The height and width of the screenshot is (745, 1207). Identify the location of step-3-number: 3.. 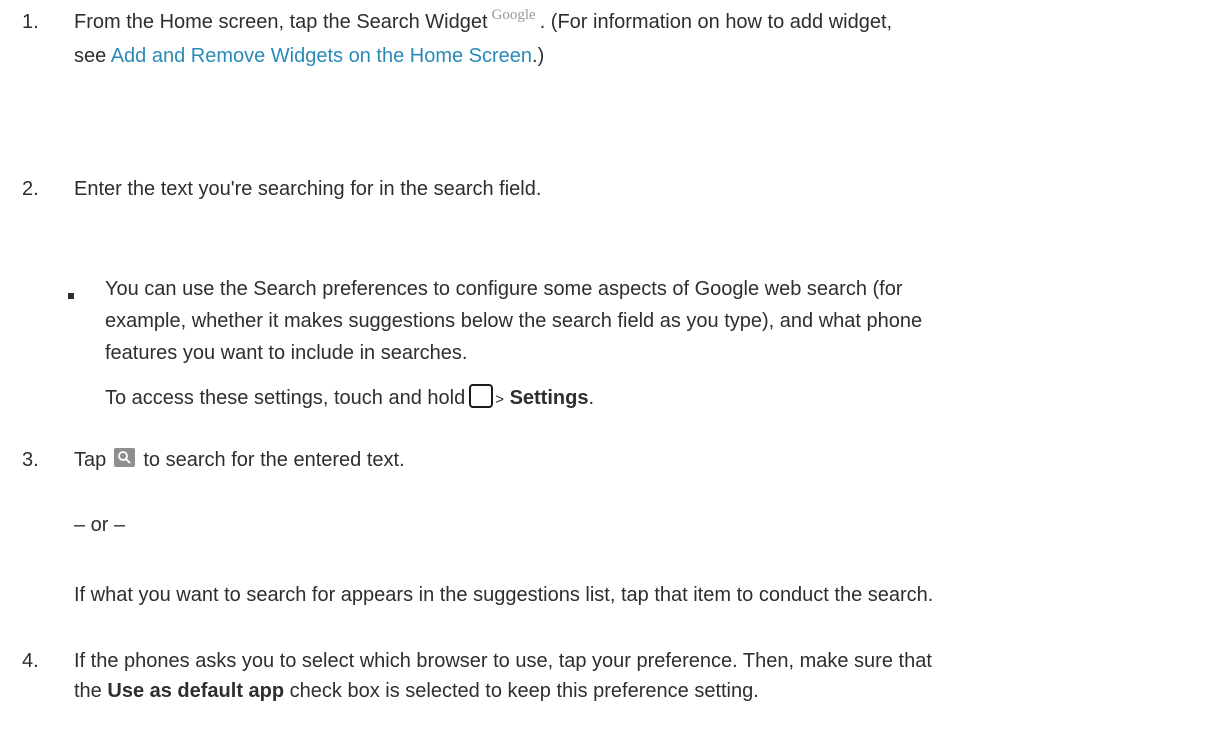
(30, 460).